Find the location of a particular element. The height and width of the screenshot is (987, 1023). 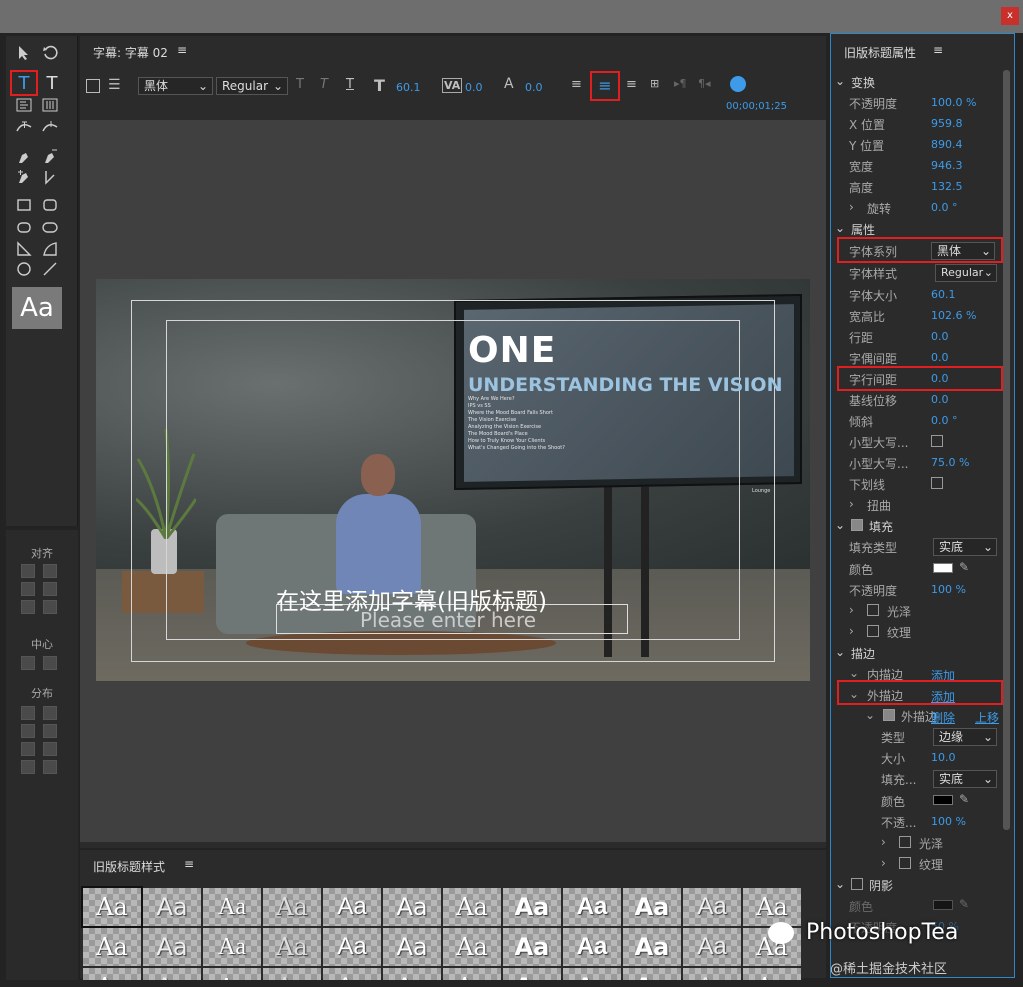

align-top-icon is located at coordinates (50, 571).